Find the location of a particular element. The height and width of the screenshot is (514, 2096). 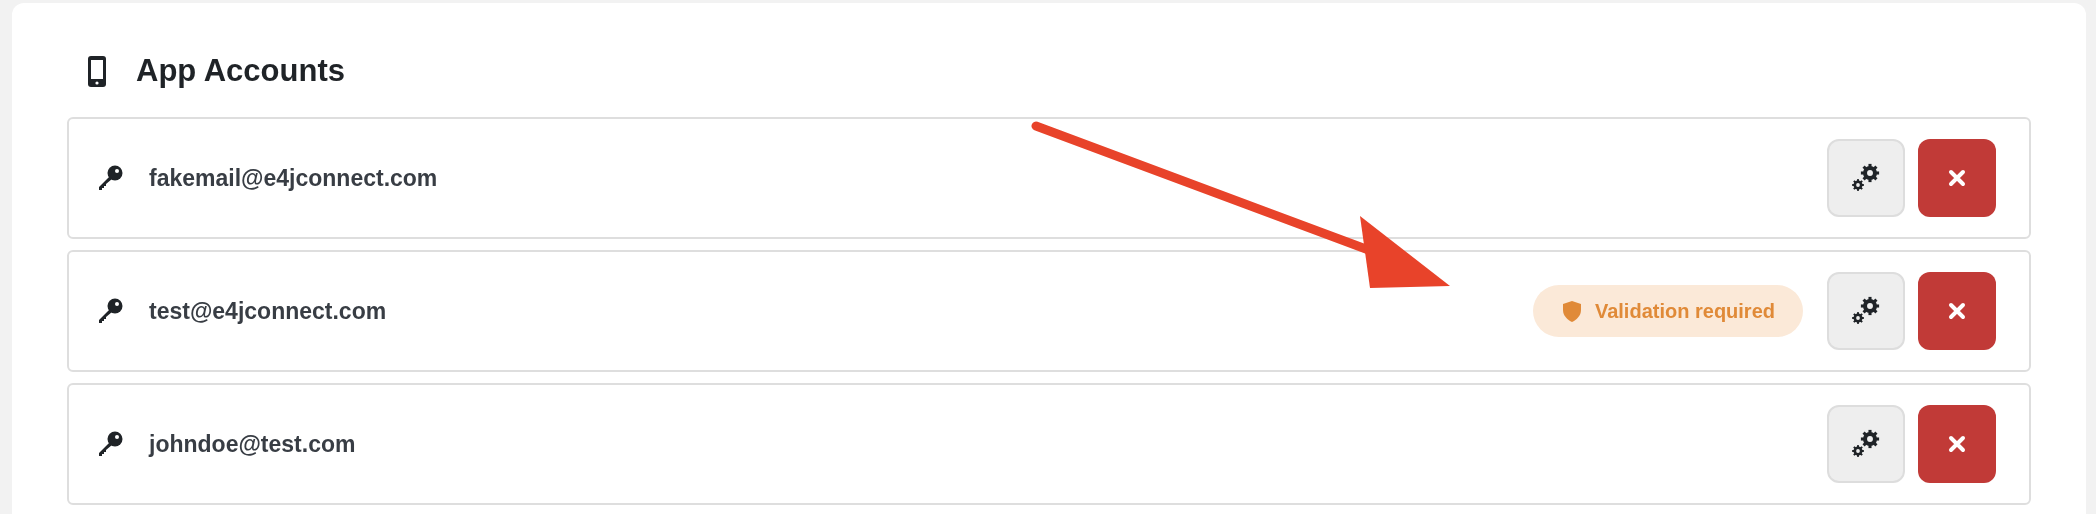

account-email: johndoe@test.com is located at coordinates (252, 444).